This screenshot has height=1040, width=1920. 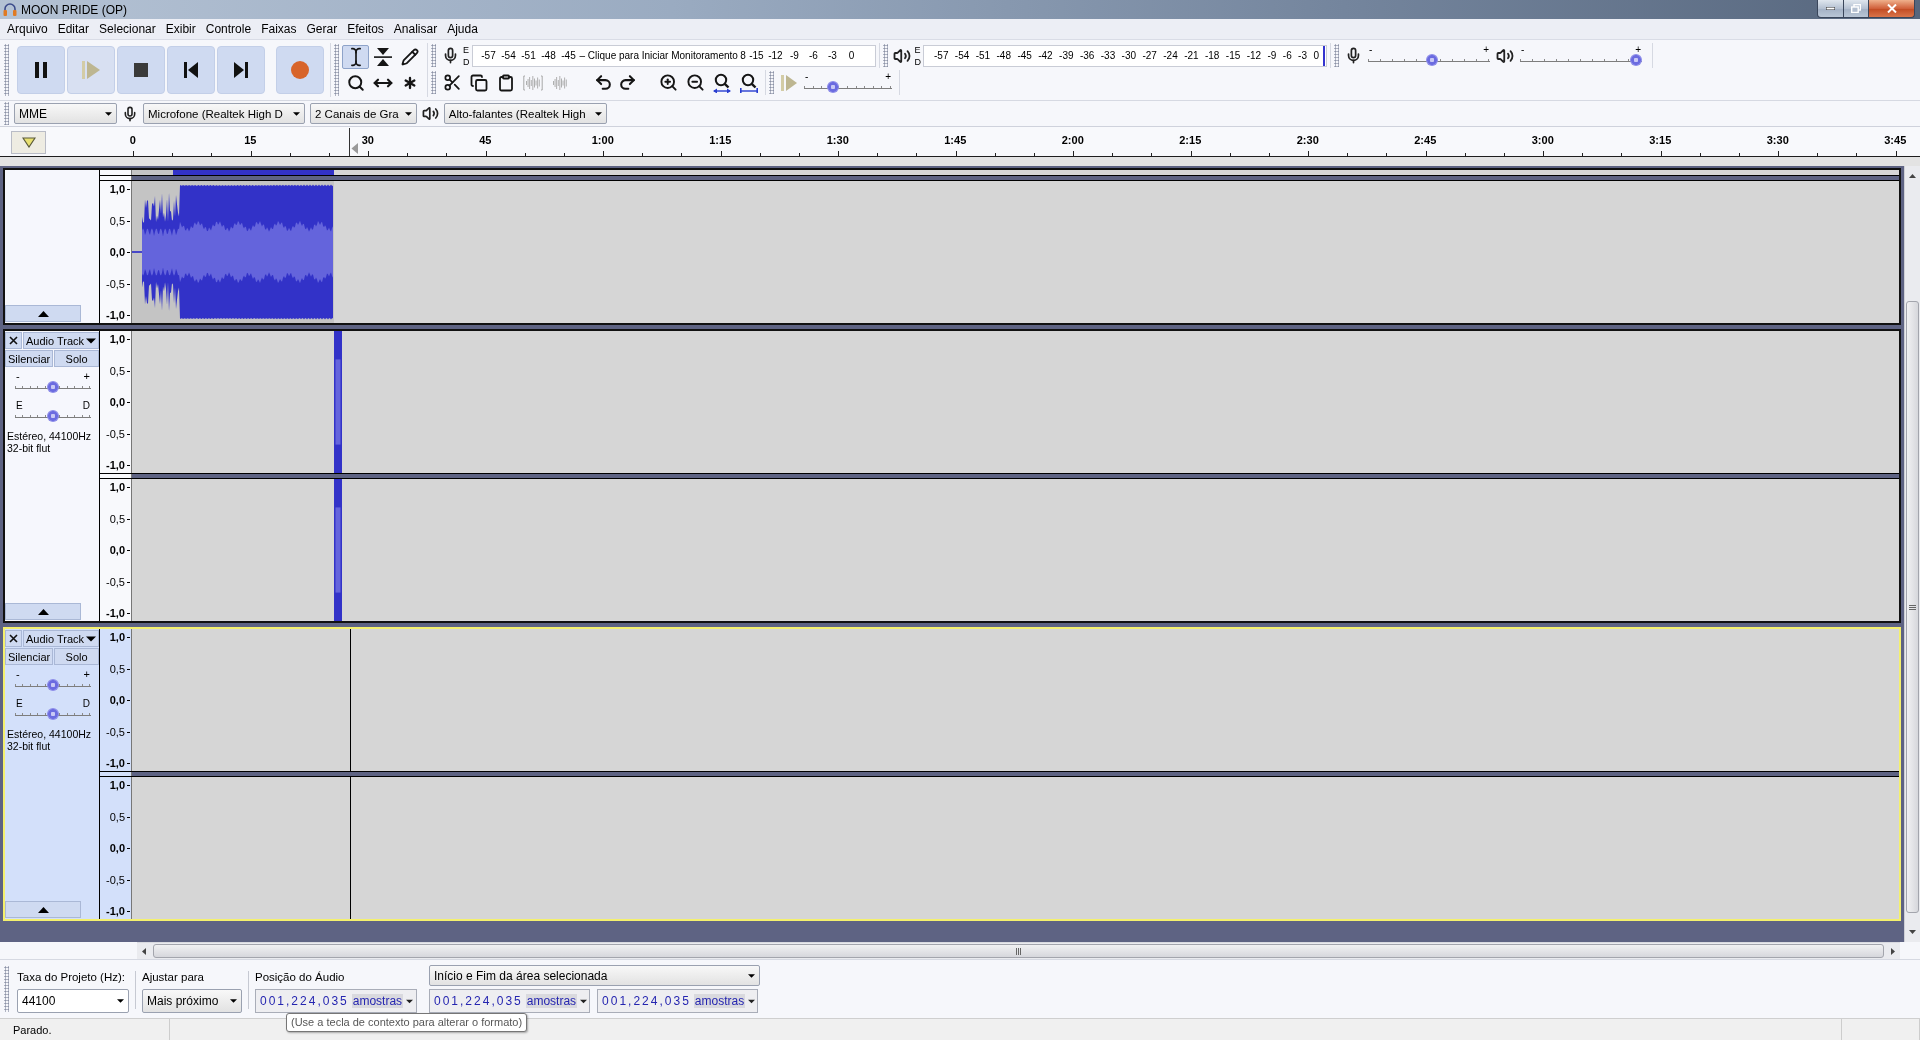 What do you see at coordinates (1830, 9) in the screenshot?
I see `minimize-button` at bounding box center [1830, 9].